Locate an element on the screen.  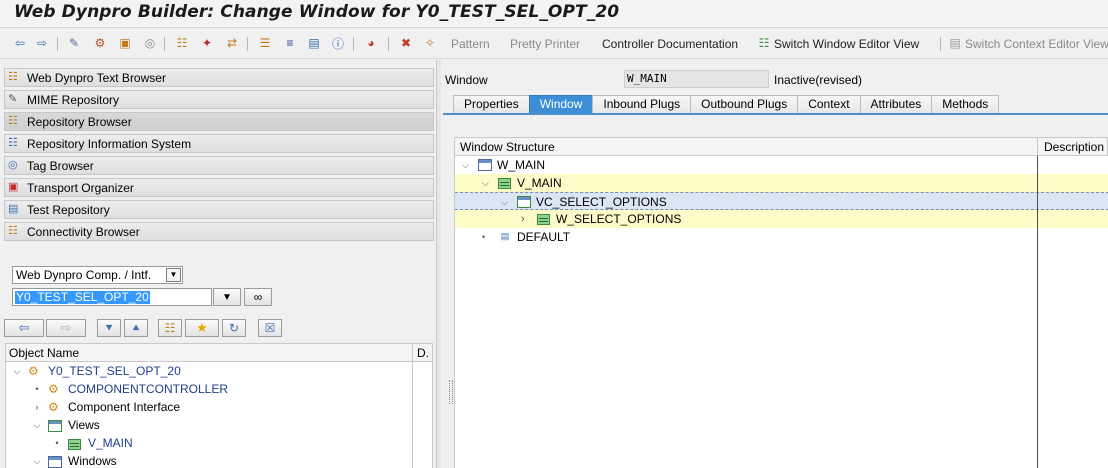
description-column: Description is located at coordinates (1074, 147).